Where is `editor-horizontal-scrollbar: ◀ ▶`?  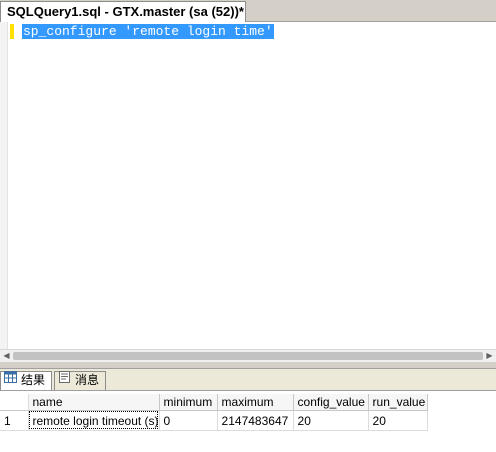
editor-horizontal-scrollbar: ◀ ▶ is located at coordinates (248, 355).